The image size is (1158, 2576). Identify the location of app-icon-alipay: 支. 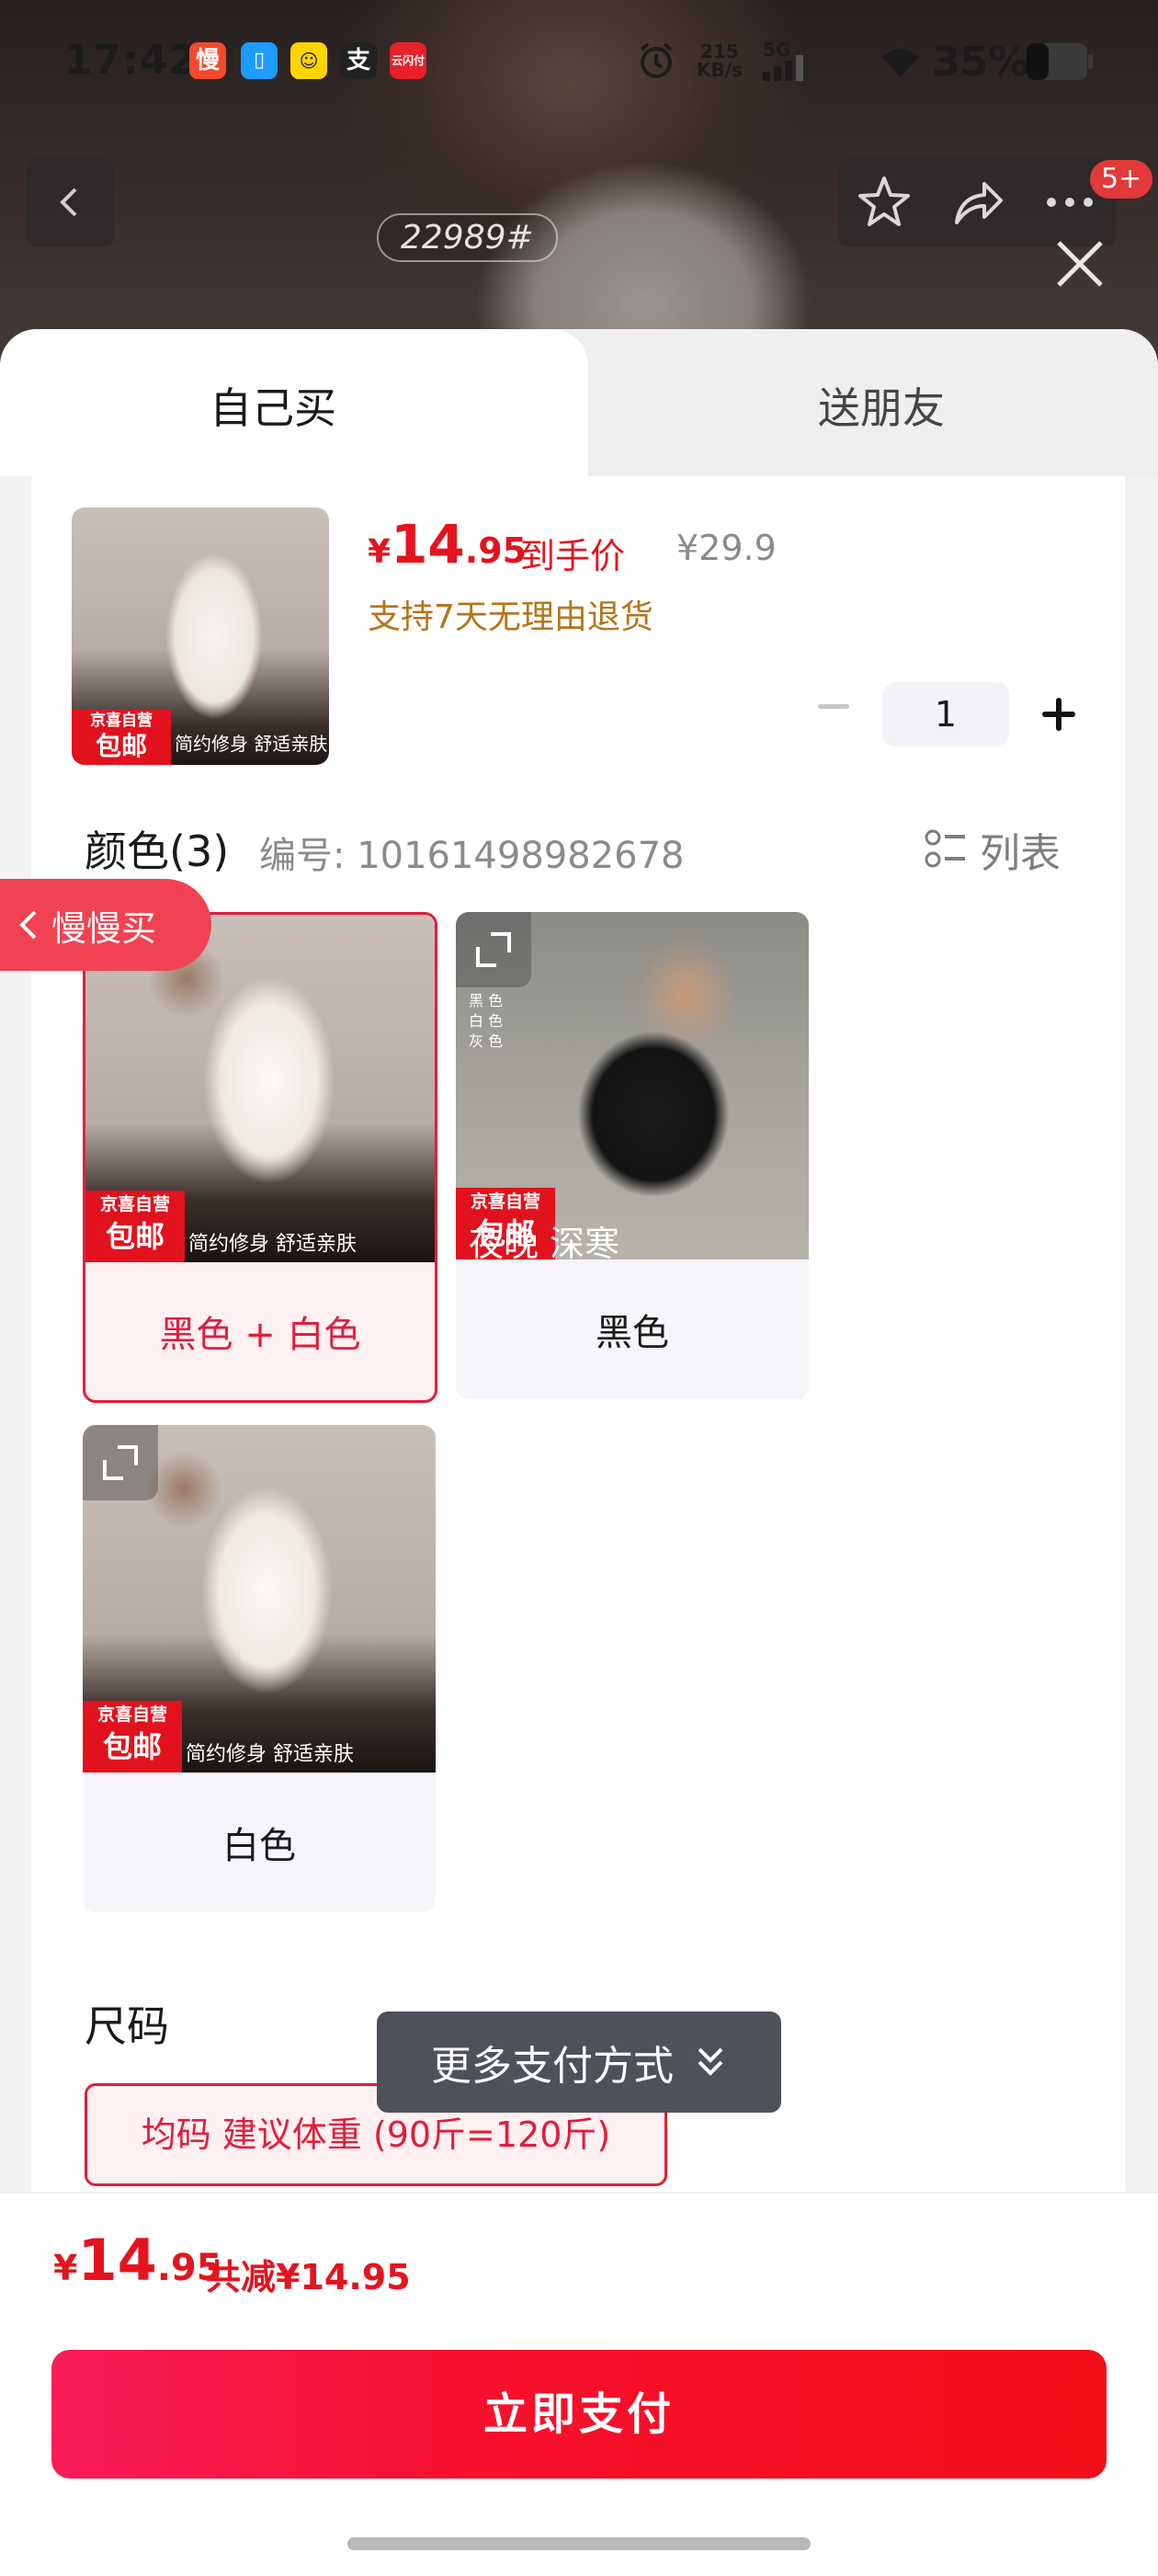
(359, 60).